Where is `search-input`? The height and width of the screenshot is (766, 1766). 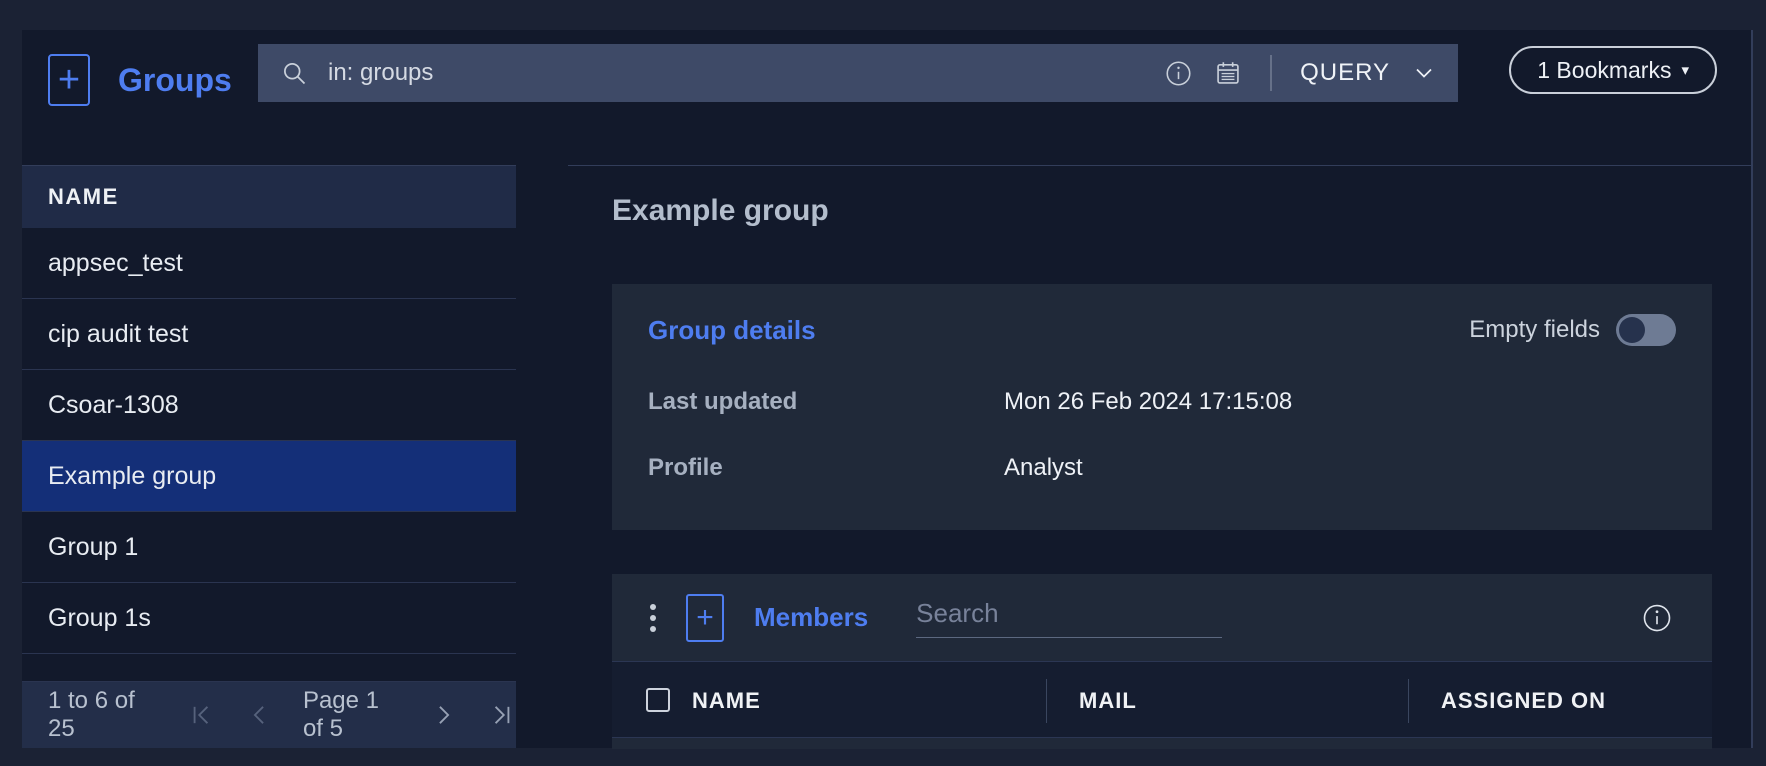
search-input is located at coordinates (747, 73).